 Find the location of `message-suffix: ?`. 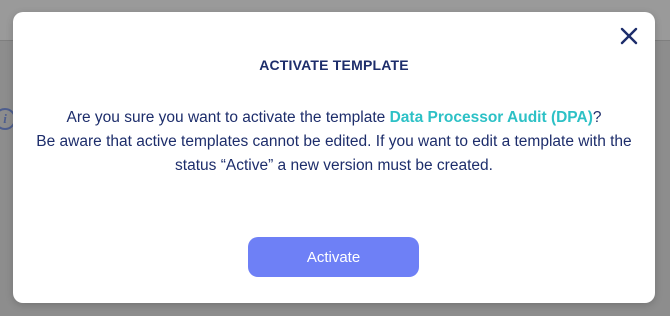

message-suffix: ? is located at coordinates (597, 117).